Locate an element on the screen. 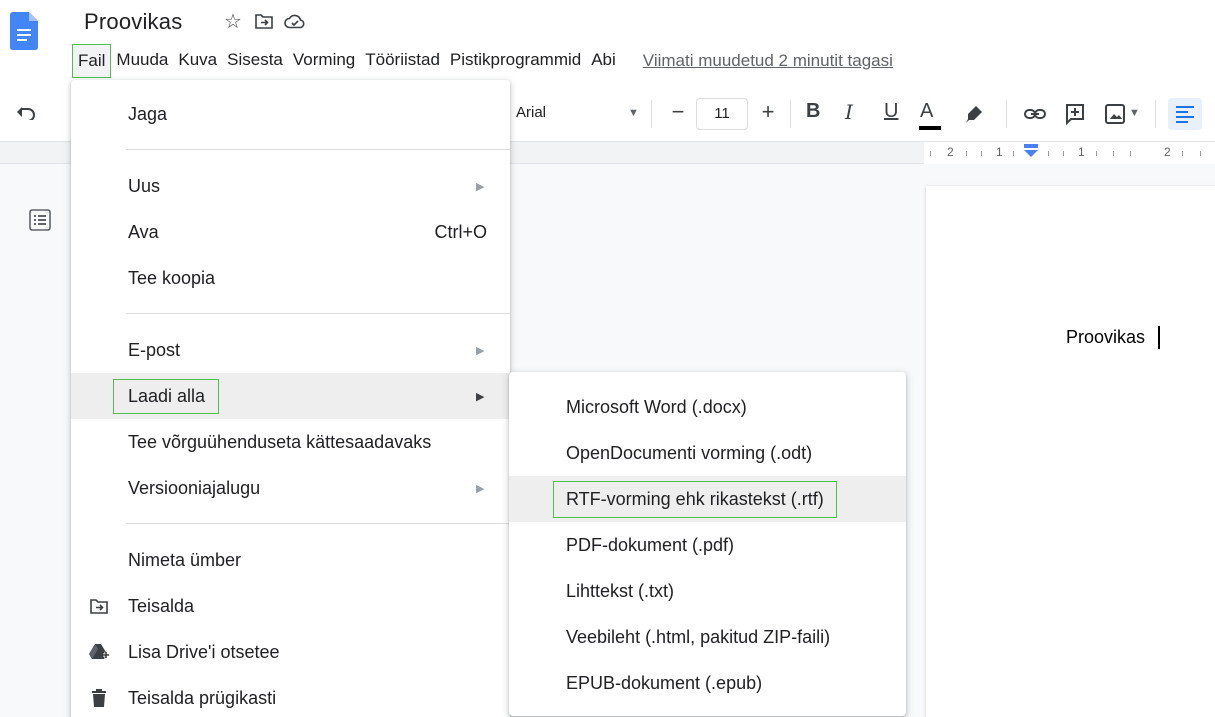 The height and width of the screenshot is (717, 1215). underline-icon: U is located at coordinates (891, 111).